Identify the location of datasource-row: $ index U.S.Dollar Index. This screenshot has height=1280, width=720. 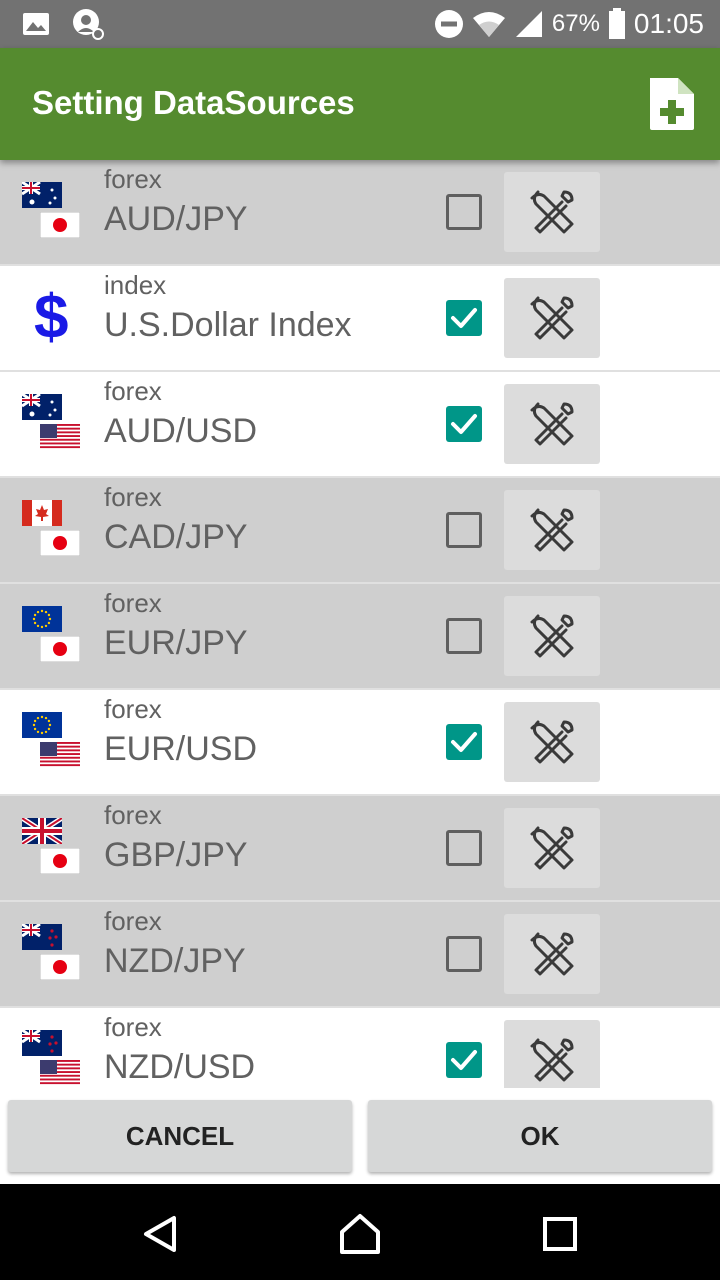
(360, 319).